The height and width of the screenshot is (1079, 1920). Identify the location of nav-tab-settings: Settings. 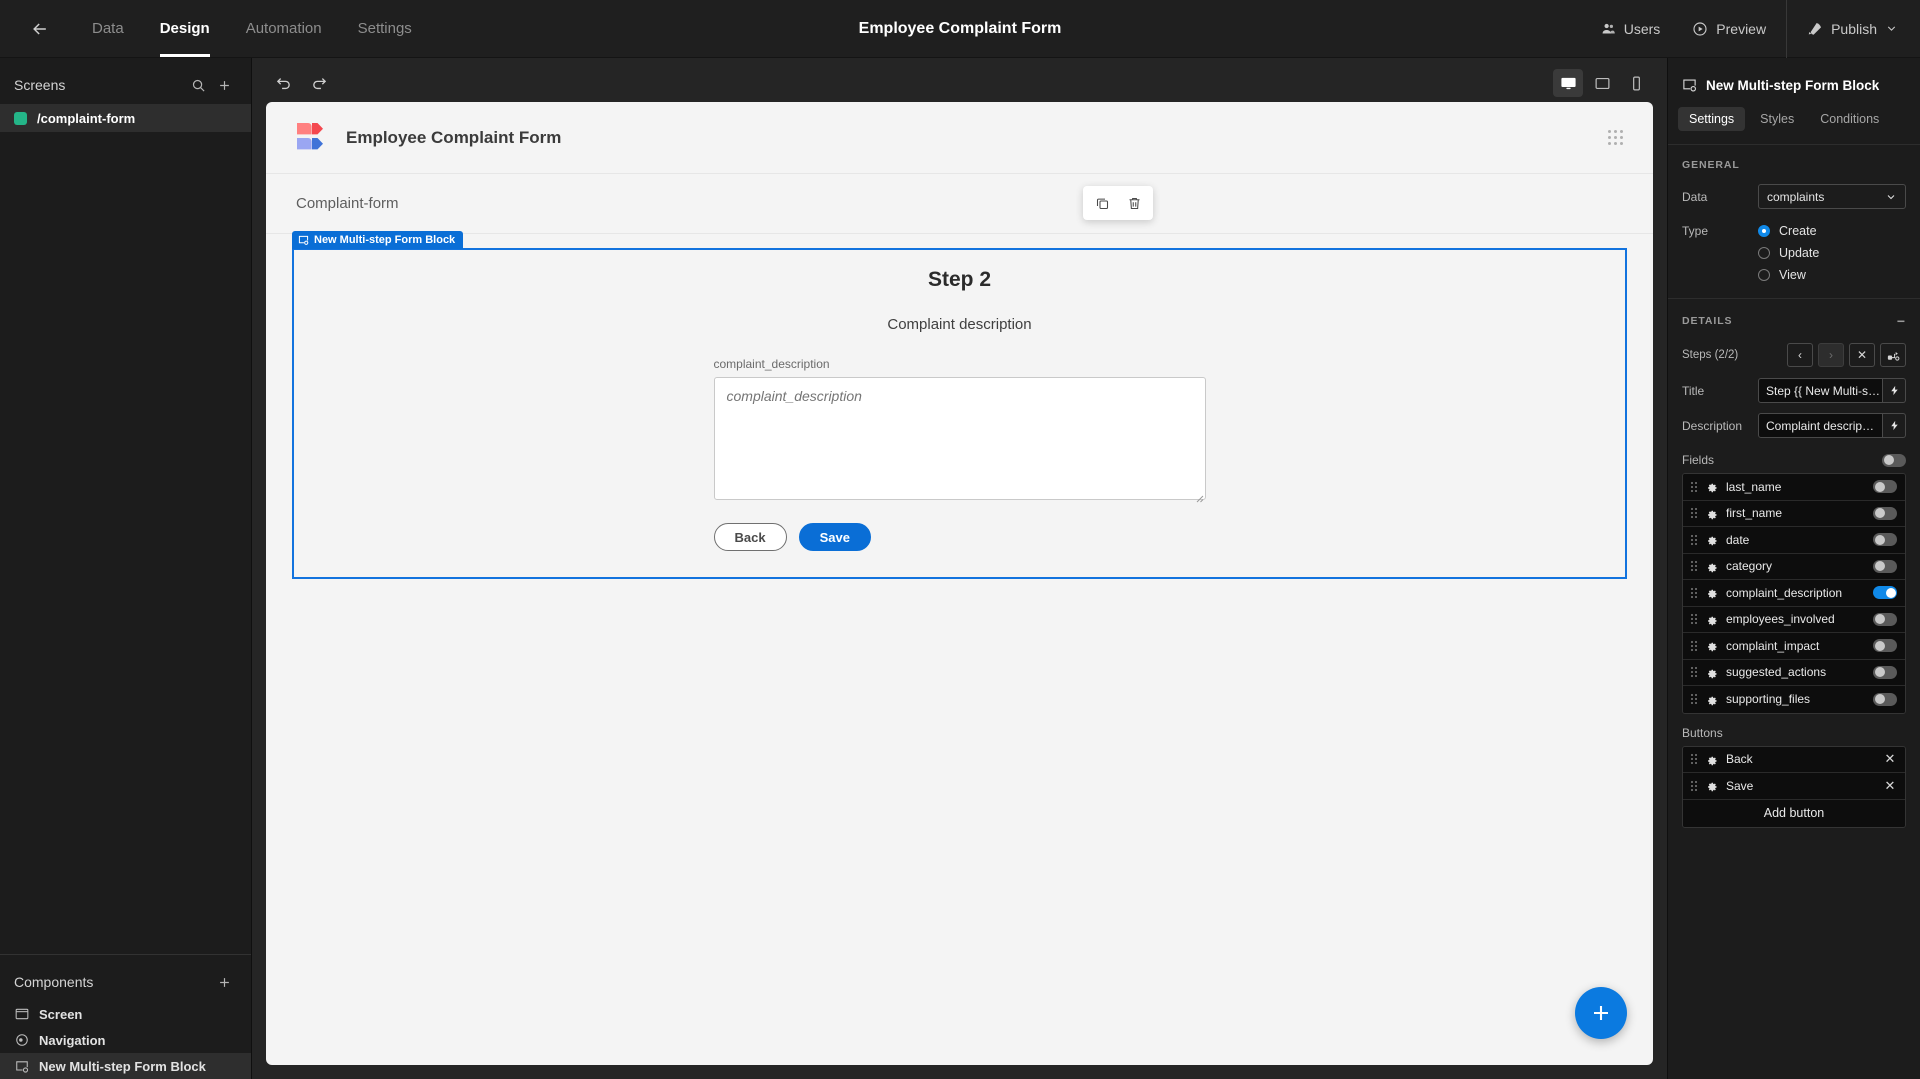
(385, 28).